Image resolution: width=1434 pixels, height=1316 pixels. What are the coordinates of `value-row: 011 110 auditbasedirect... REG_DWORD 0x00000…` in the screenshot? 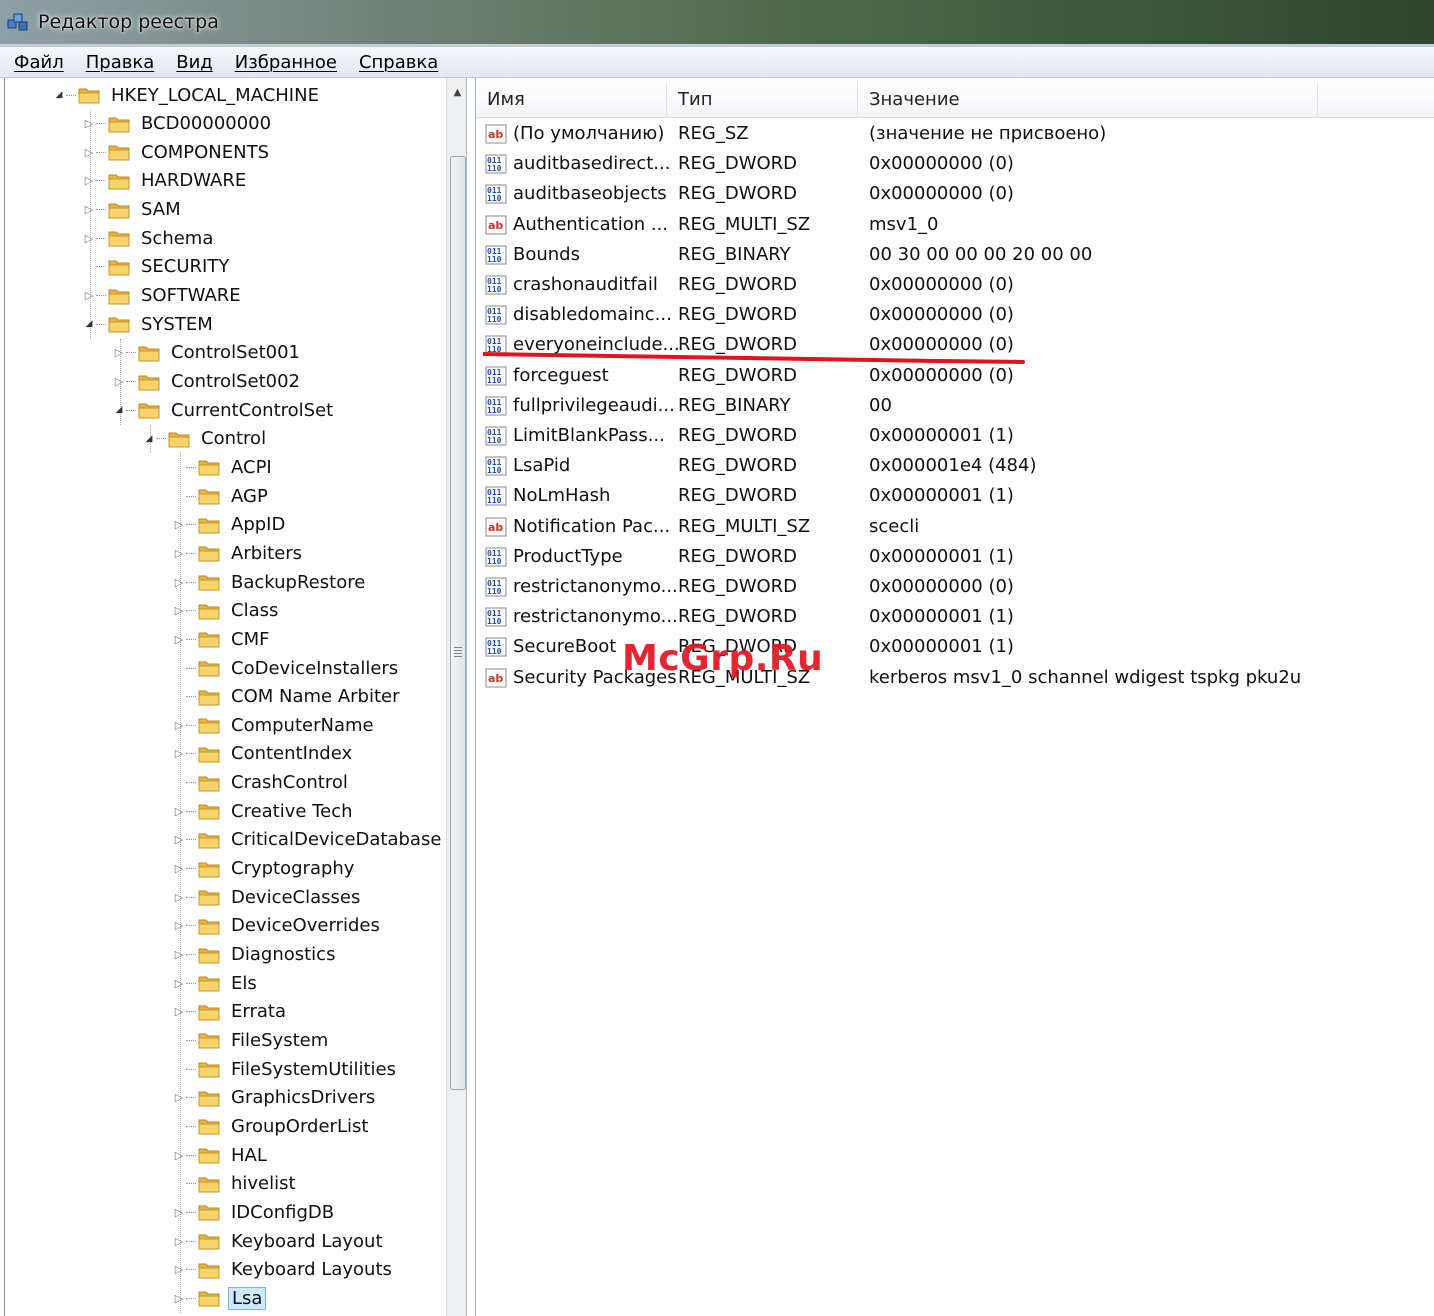 It's located at (955, 164).